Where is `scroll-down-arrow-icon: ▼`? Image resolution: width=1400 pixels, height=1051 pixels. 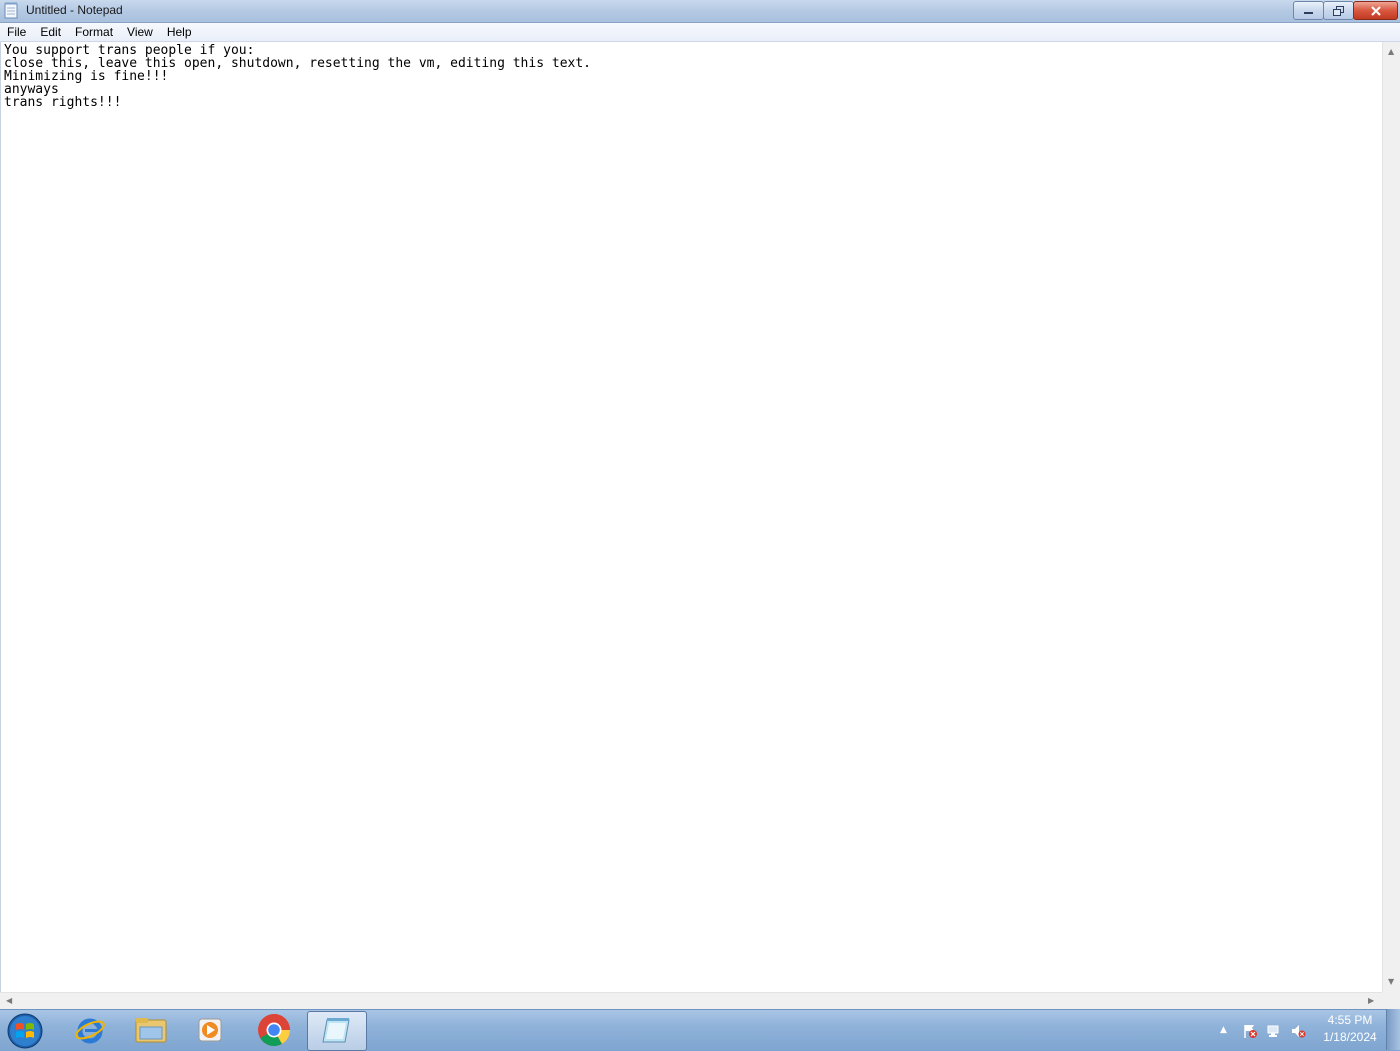 scroll-down-arrow-icon: ▼ is located at coordinates (1391, 982).